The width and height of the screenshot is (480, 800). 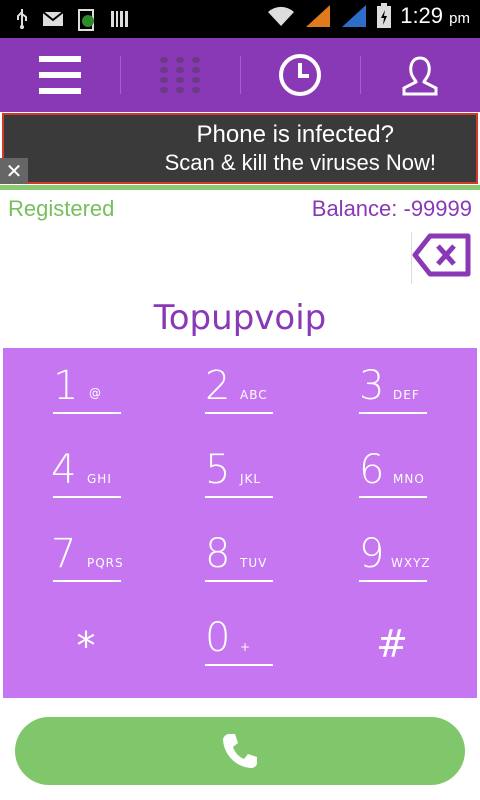 I want to click on key-symbol: *, so click(x=86, y=646).